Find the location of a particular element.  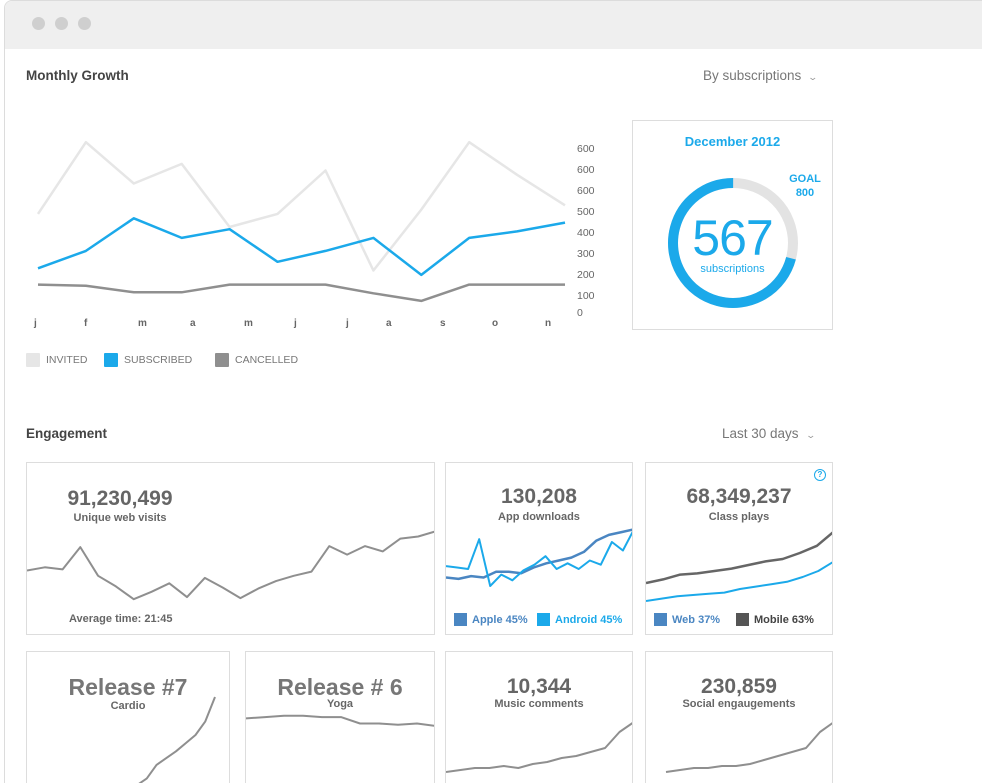

legend-apple: Apple 45% is located at coordinates (491, 619).